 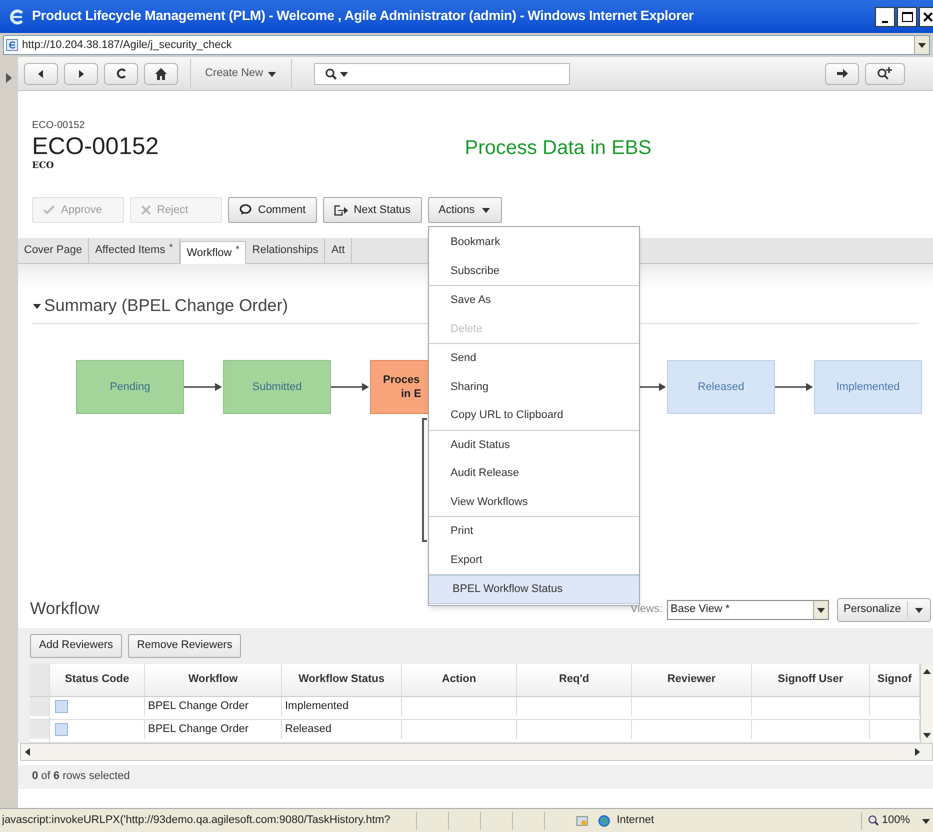 I want to click on menu-item: Send, so click(x=533, y=358).